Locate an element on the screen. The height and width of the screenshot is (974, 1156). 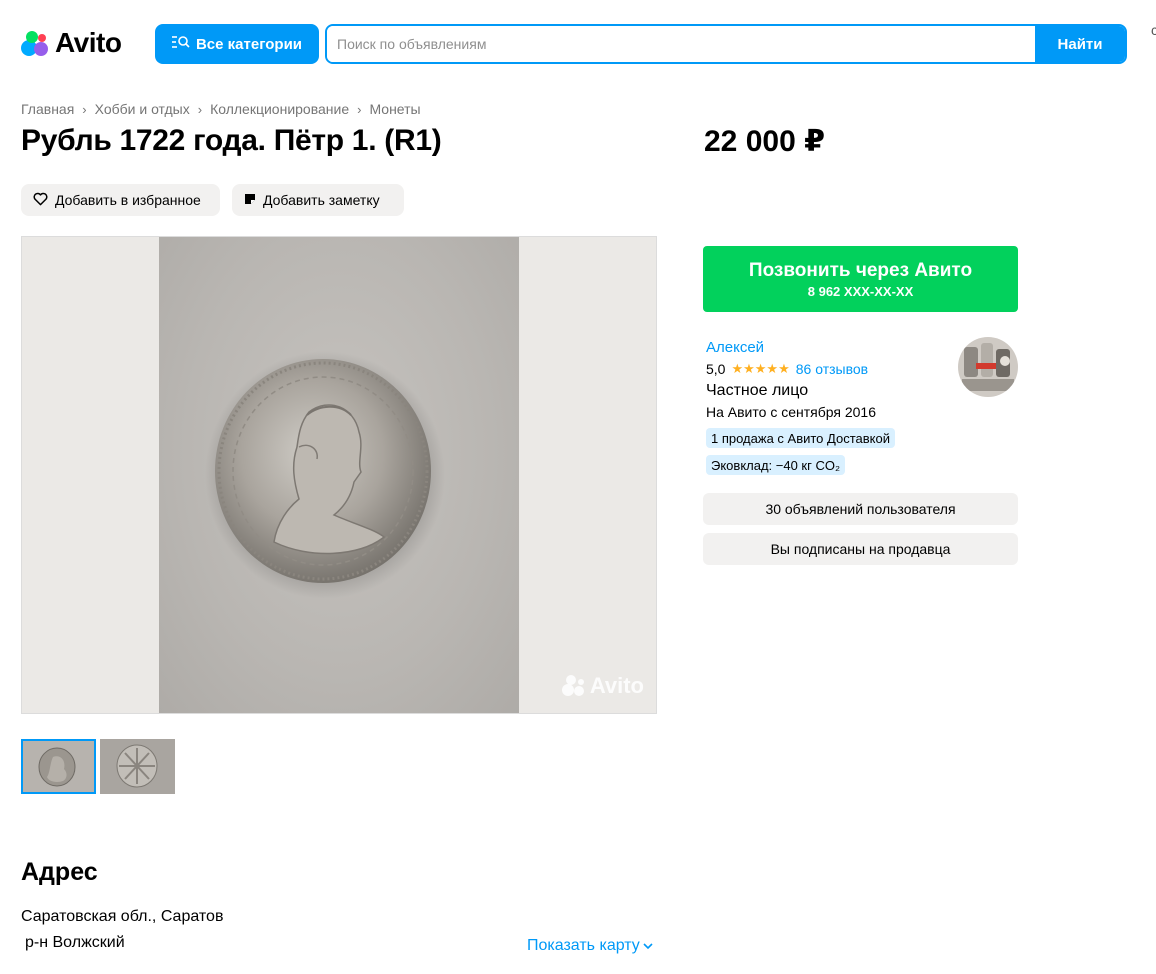
add-note-label: Добавить заметку is located at coordinates (321, 200).